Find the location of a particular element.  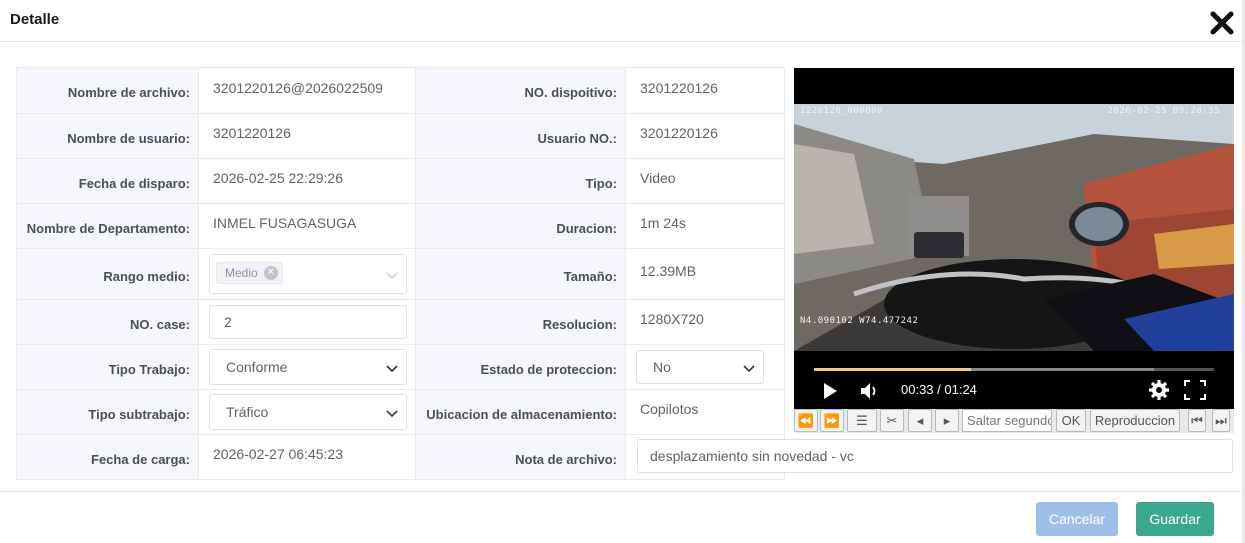

file-name-label: Nombre de archivo: is located at coordinates (107, 90).